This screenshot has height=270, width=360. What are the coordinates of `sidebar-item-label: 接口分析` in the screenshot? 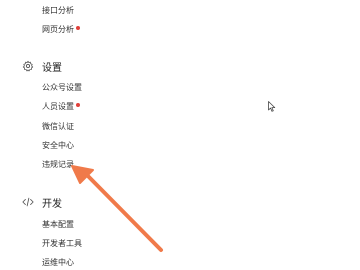 It's located at (58, 10).